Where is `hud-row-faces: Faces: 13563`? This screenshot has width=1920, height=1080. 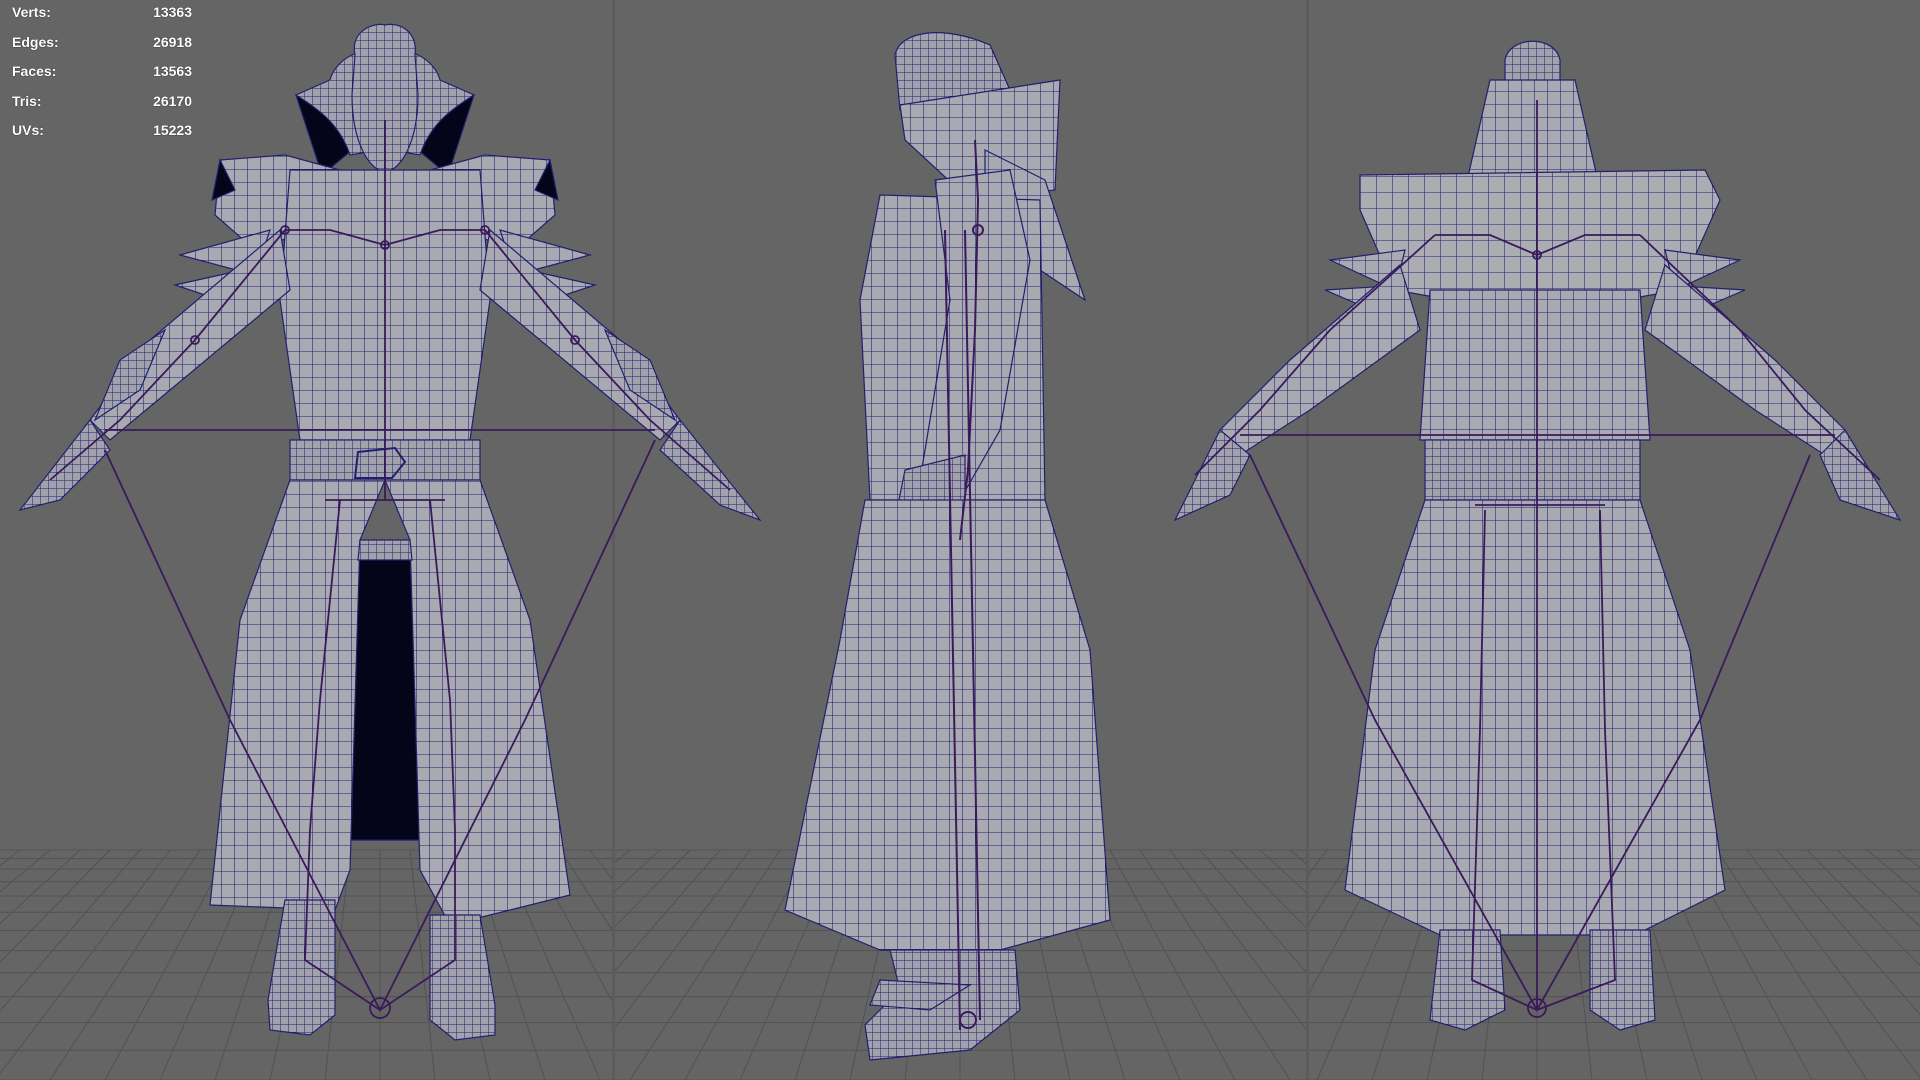 hud-row-faces: Faces: 13563 is located at coordinates (102, 76).